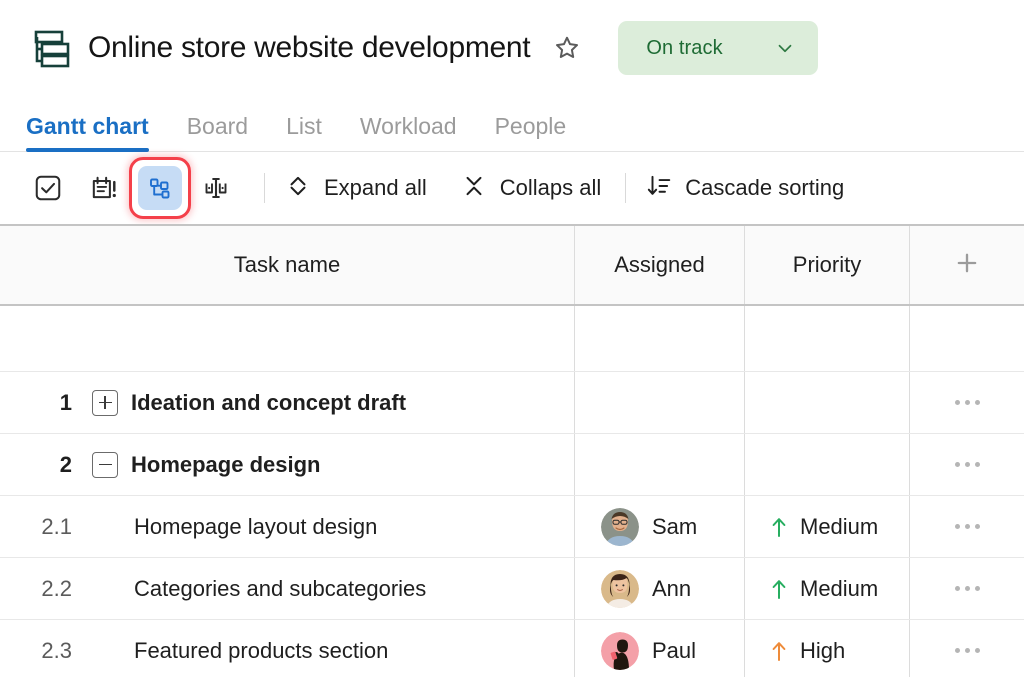 The width and height of the screenshot is (1024, 677). What do you see at coordinates (660, 338) in the screenshot?
I see `blank-assigned-cell` at bounding box center [660, 338].